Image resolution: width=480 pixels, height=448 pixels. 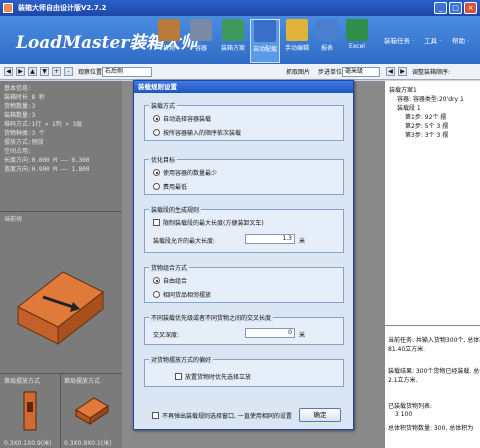 What do you see at coordinates (243, 87) in the screenshot?
I see `dialog-title: 装载规则设置` at bounding box center [243, 87].